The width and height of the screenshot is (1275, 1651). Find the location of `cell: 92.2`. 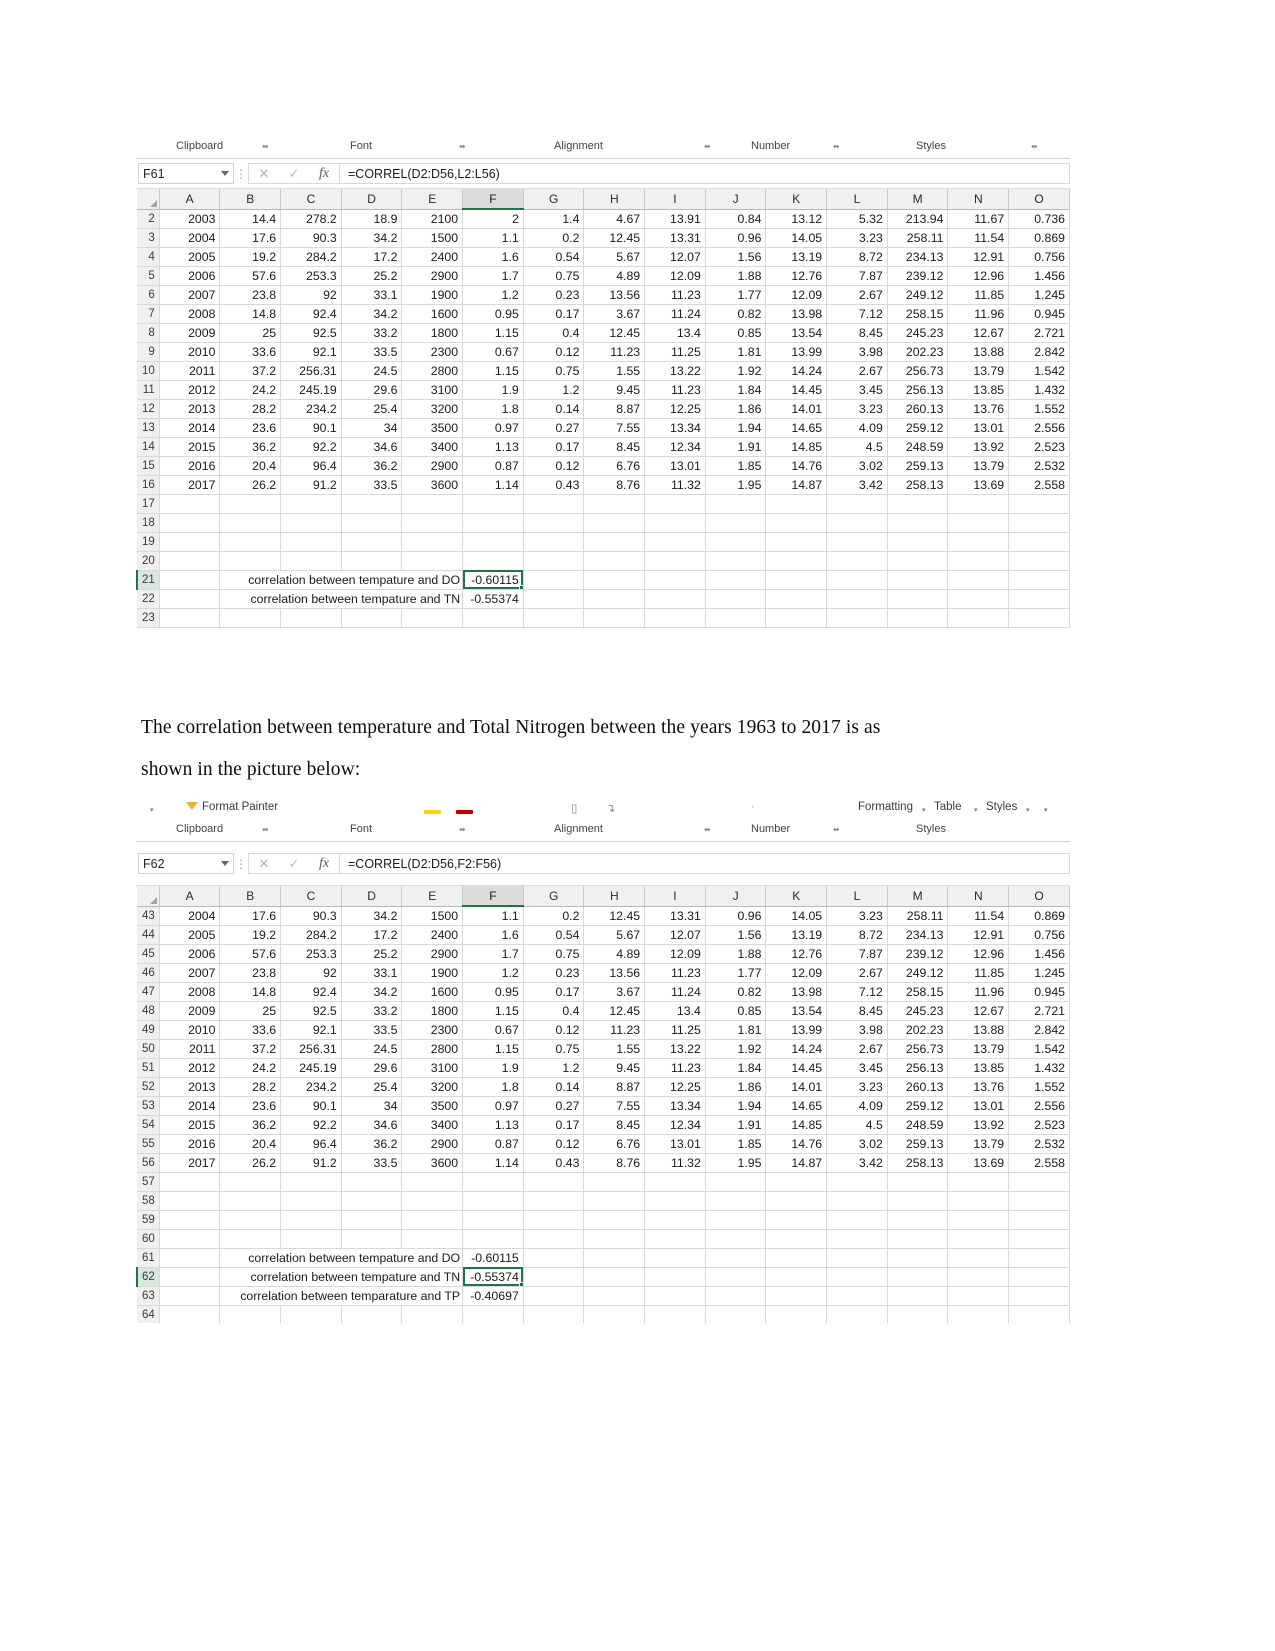

cell: 92.2 is located at coordinates (311, 1125).